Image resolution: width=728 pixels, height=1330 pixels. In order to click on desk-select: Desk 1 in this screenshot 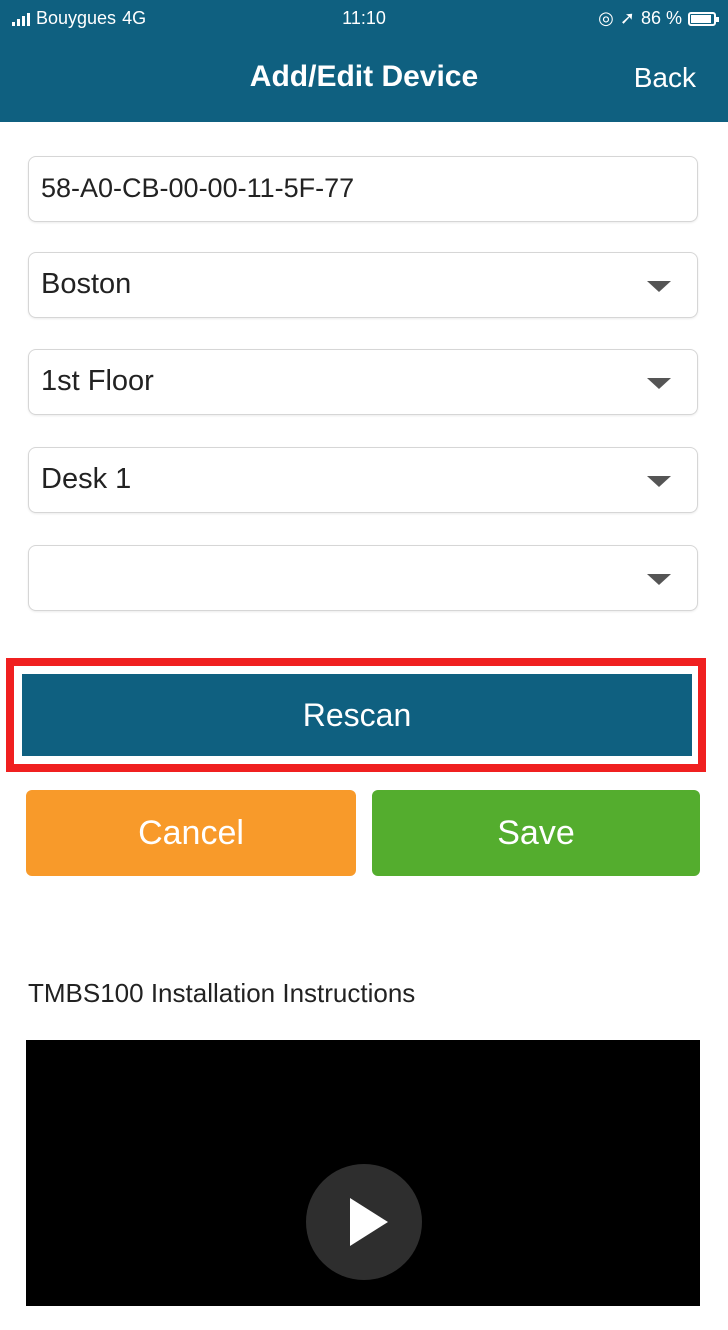, I will do `click(363, 480)`.